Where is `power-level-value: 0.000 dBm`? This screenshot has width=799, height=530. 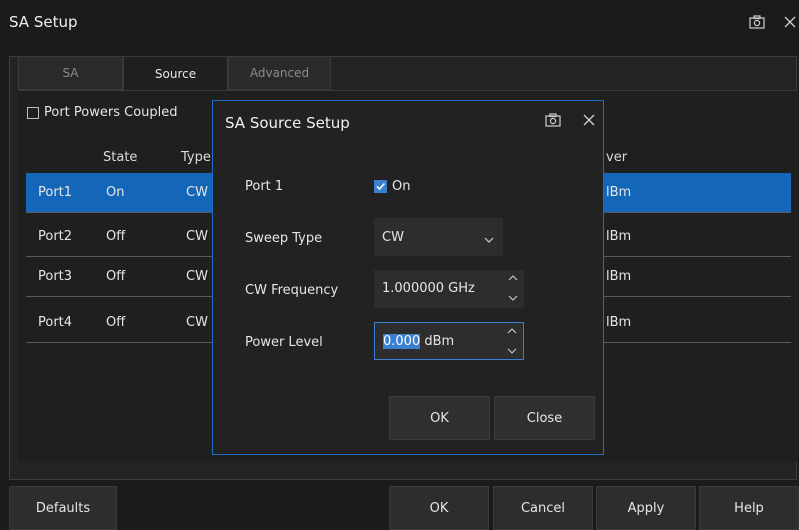
power-level-value: 0.000 dBm is located at coordinates (418, 341).